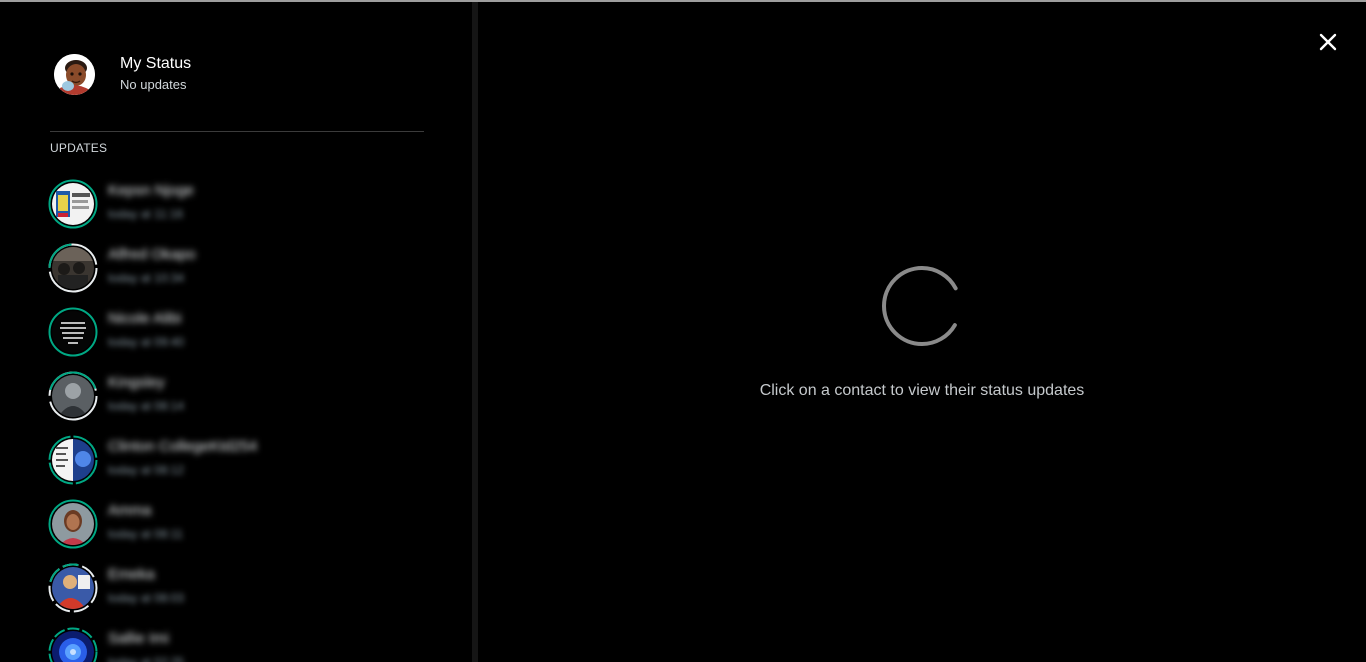  What do you see at coordinates (138, 638) in the screenshot?
I see `contact-name: Sallie Imi` at bounding box center [138, 638].